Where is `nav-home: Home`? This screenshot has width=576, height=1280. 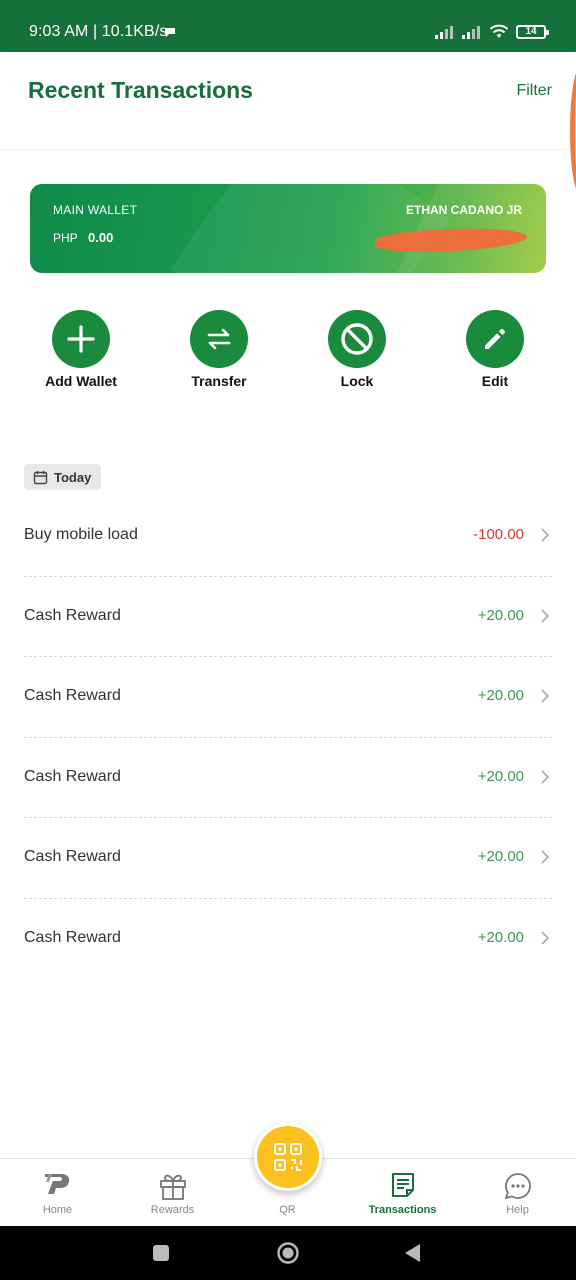
nav-home: Home is located at coordinates (57, 1193).